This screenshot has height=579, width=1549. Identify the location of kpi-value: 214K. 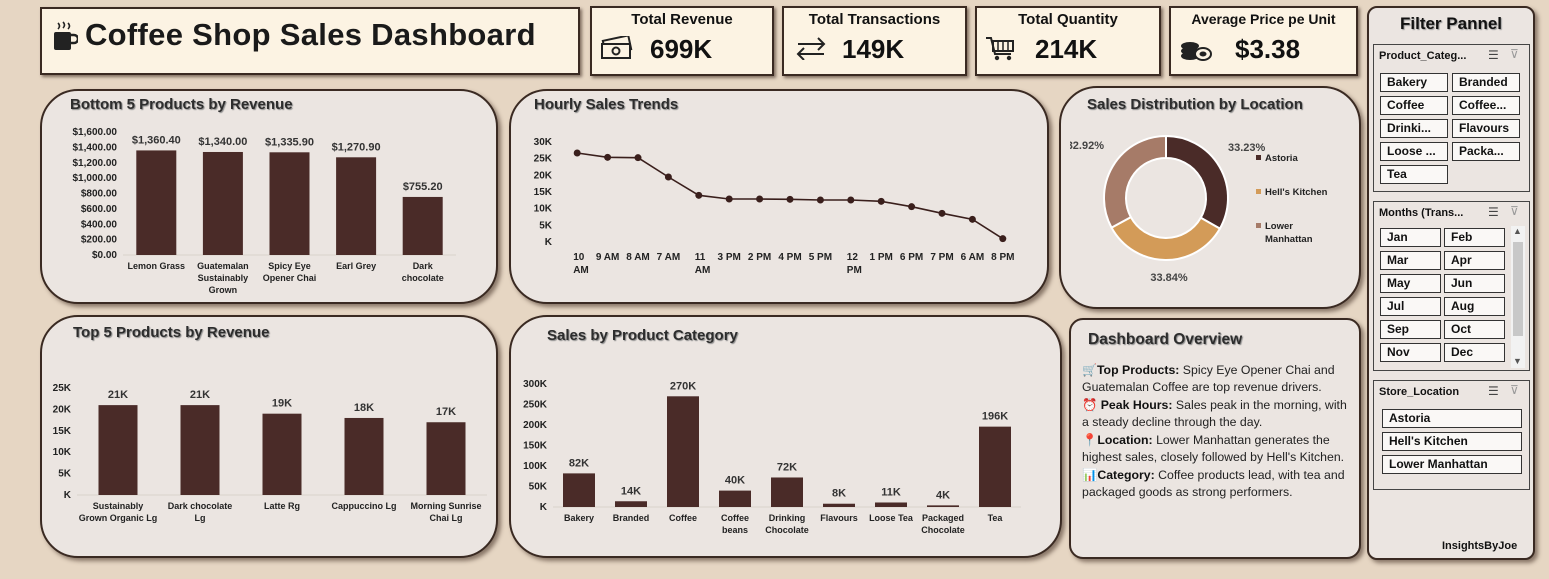
(1066, 49).